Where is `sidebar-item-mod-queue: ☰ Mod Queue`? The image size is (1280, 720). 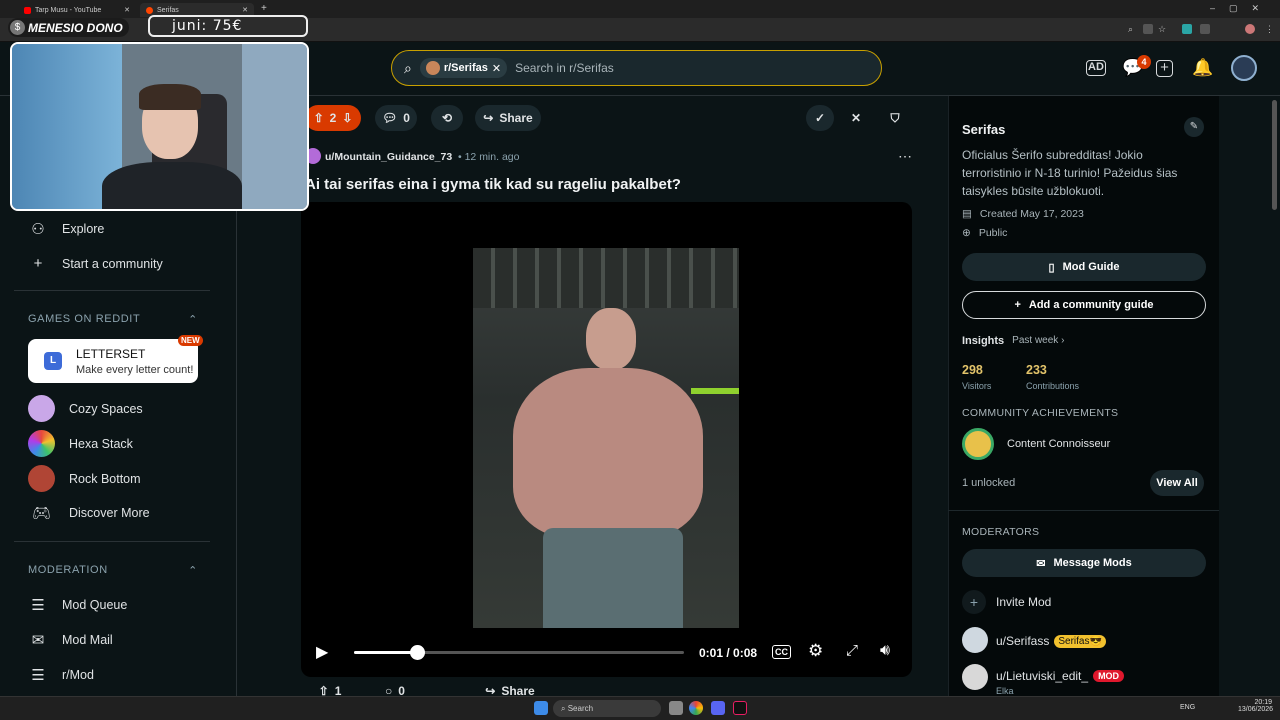 sidebar-item-mod-queue: ☰ Mod Queue is located at coordinates (77, 605).